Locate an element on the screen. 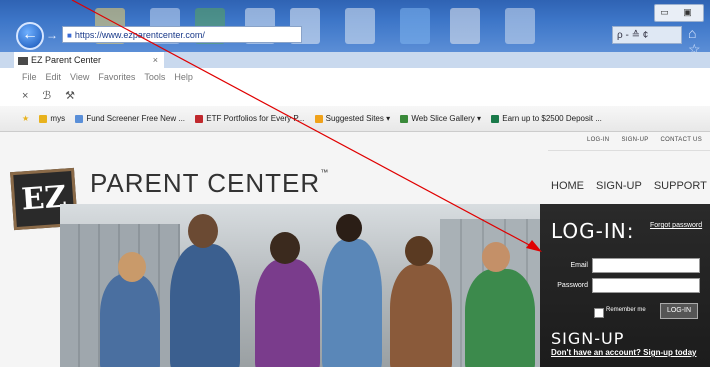 Image resolution: width=710 pixels, height=367 pixels. trademark: ™ is located at coordinates (325, 172).